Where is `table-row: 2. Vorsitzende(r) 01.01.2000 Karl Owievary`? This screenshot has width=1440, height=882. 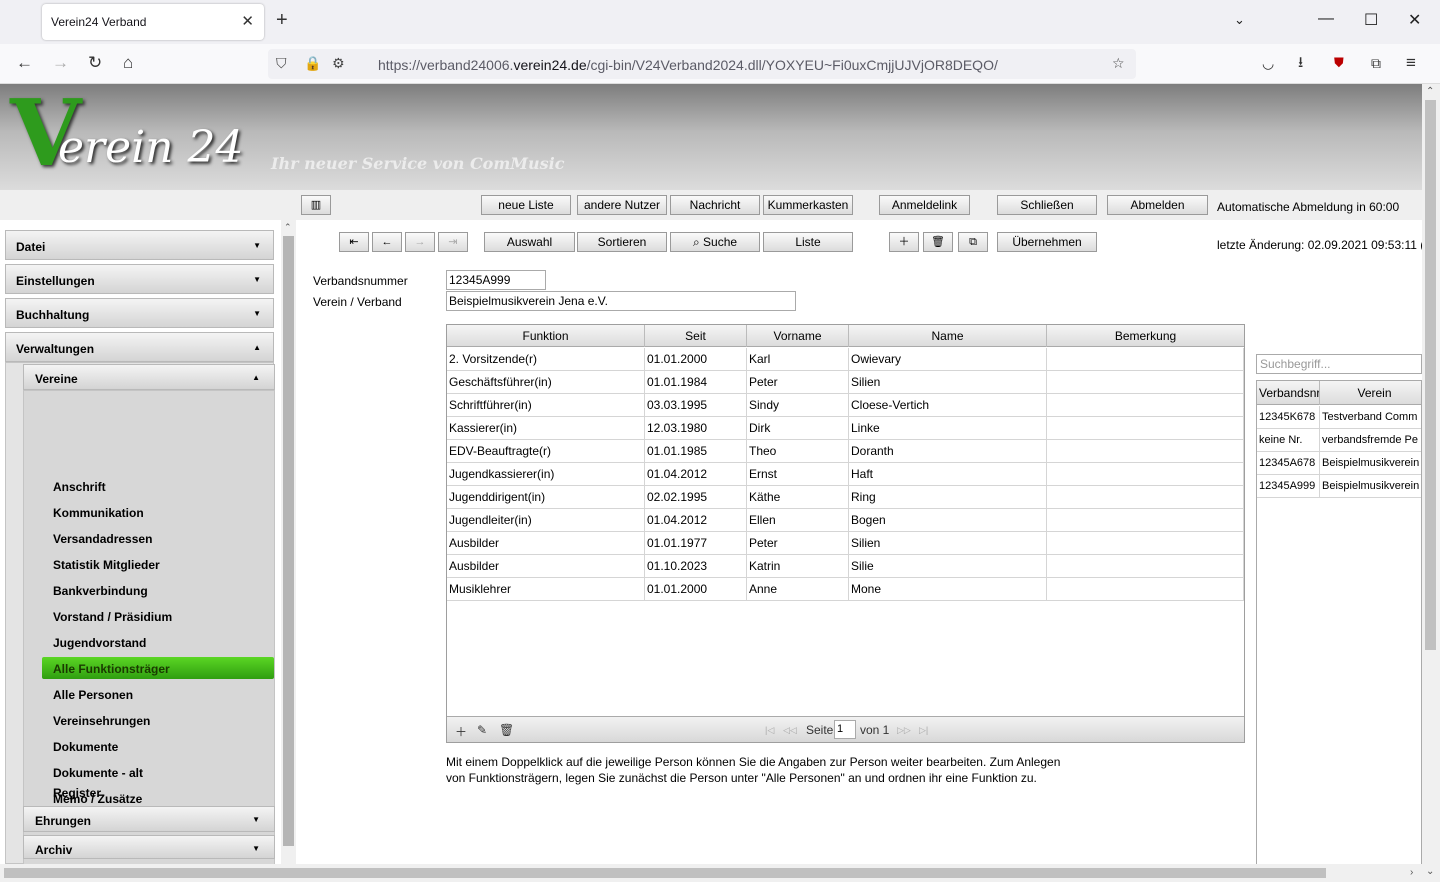 table-row: 2. Vorsitzende(r) 01.01.2000 Karl Owievary is located at coordinates (845, 359).